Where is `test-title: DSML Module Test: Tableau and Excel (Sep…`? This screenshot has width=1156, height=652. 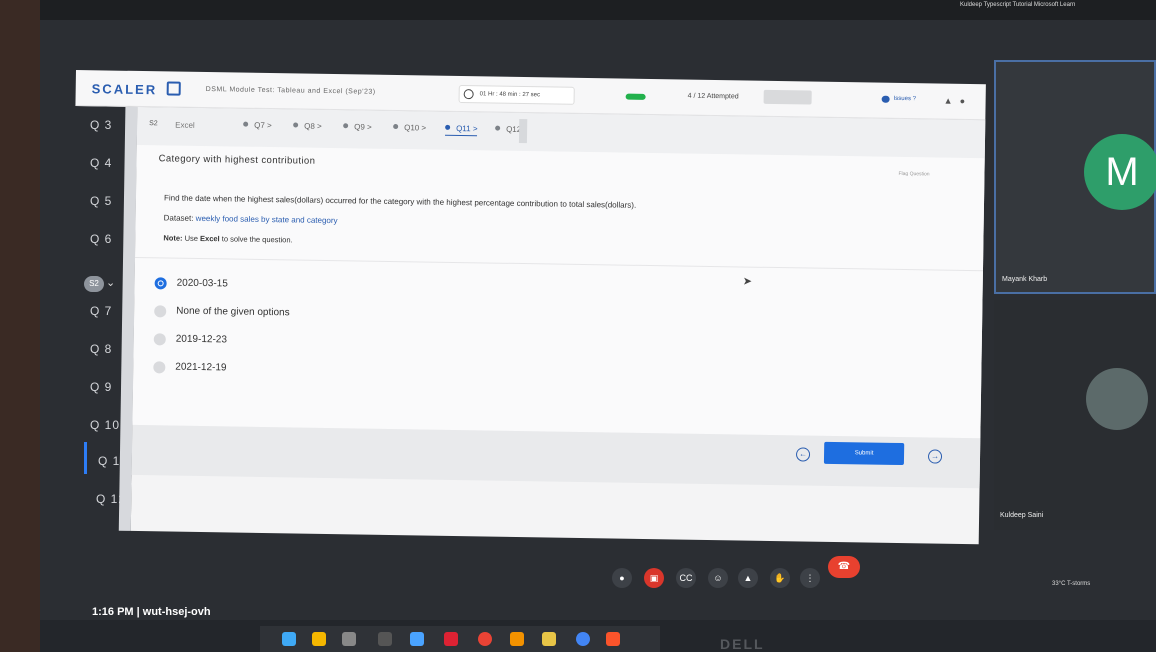
test-title: DSML Module Test: Tableau and Excel (Sep… is located at coordinates (290, 91).